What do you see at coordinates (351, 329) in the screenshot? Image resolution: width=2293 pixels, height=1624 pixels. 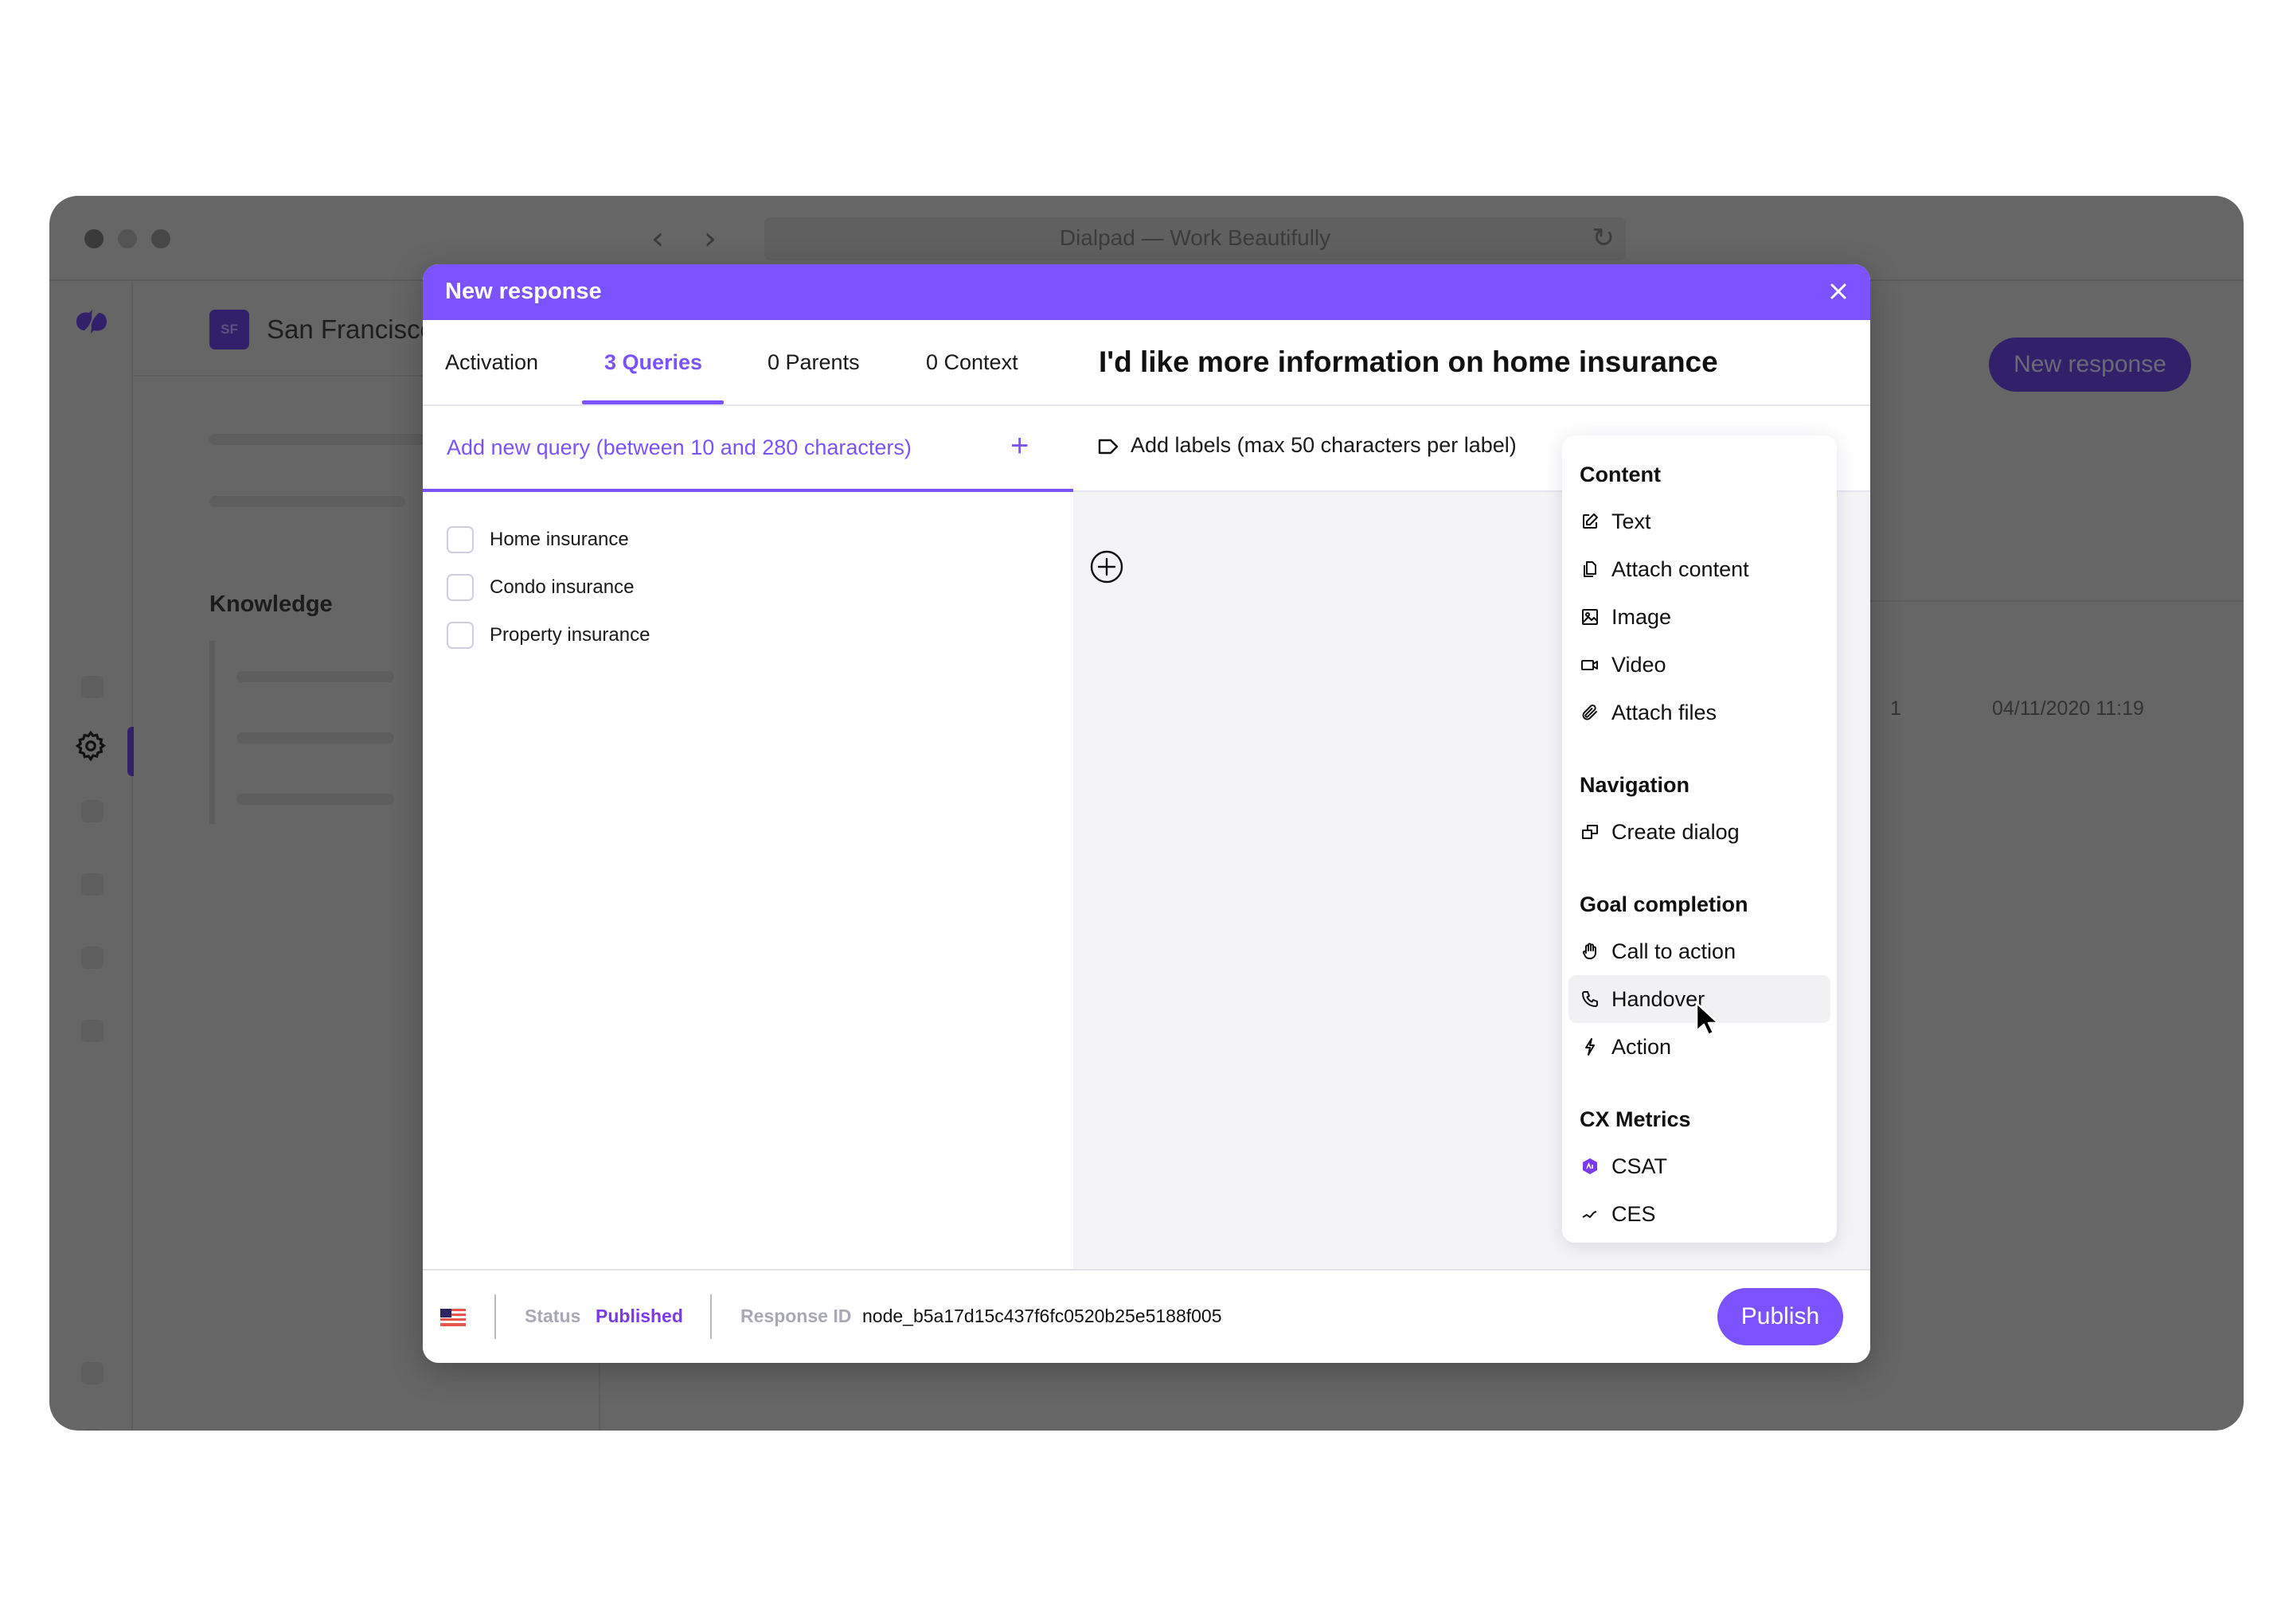 I see `org-name: San Francisco` at bounding box center [351, 329].